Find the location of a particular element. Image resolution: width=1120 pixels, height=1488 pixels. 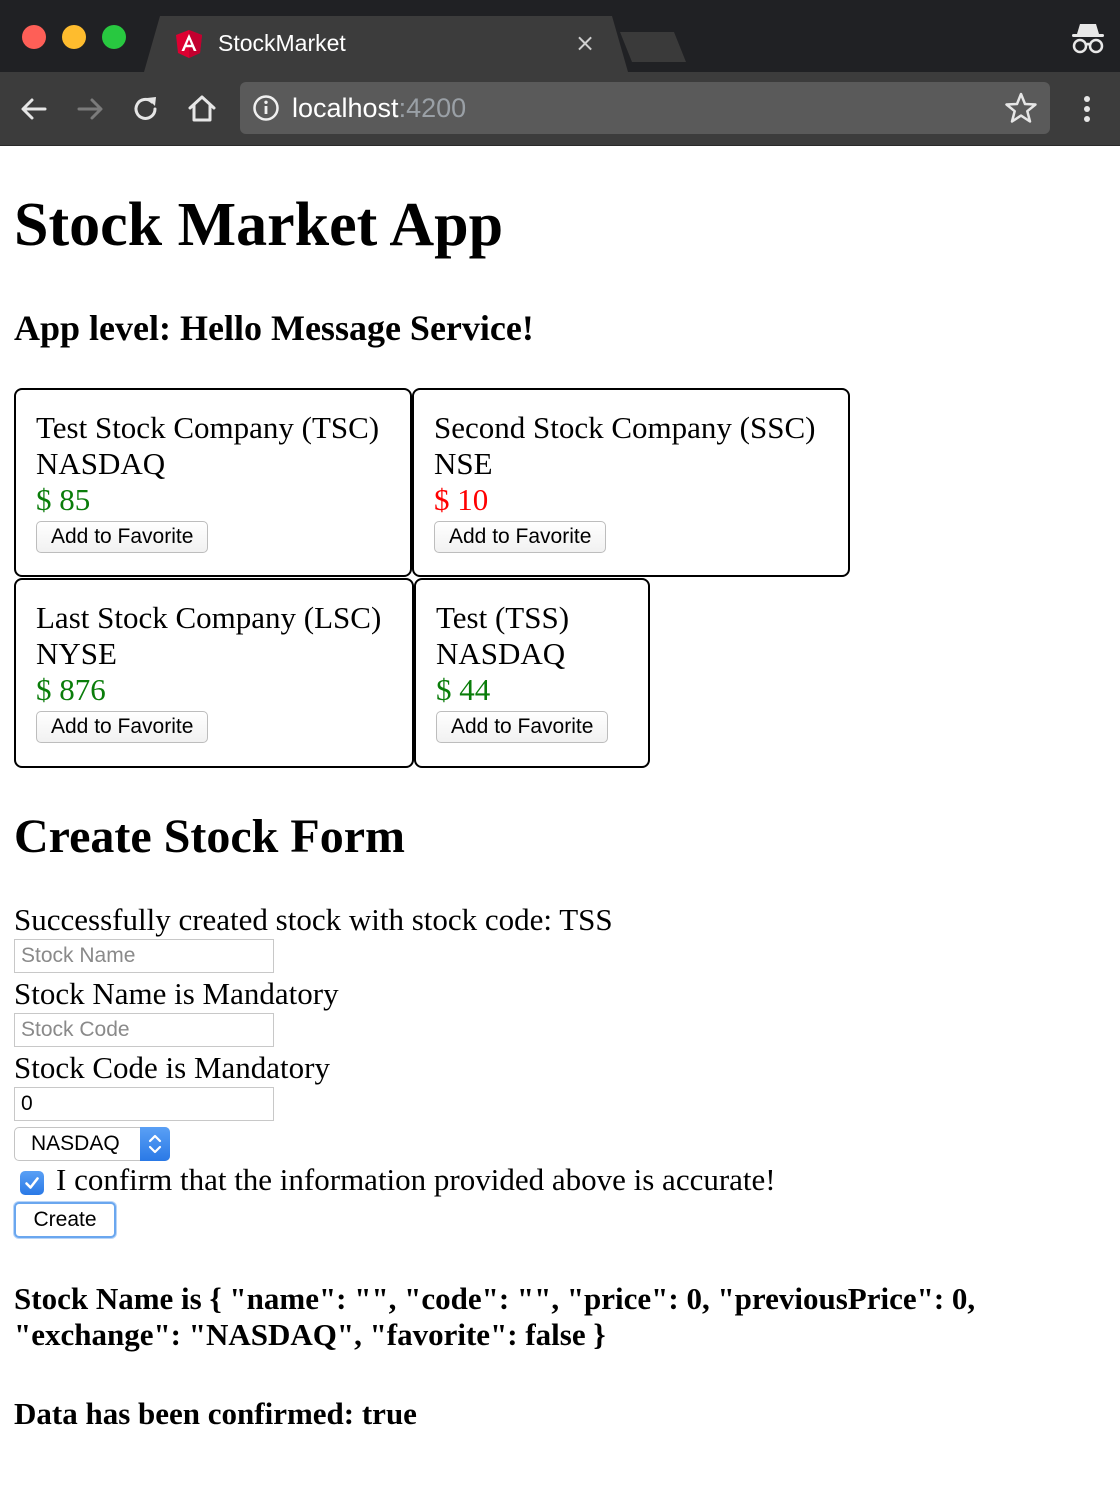

select-arrows is located at coordinates (155, 1144).